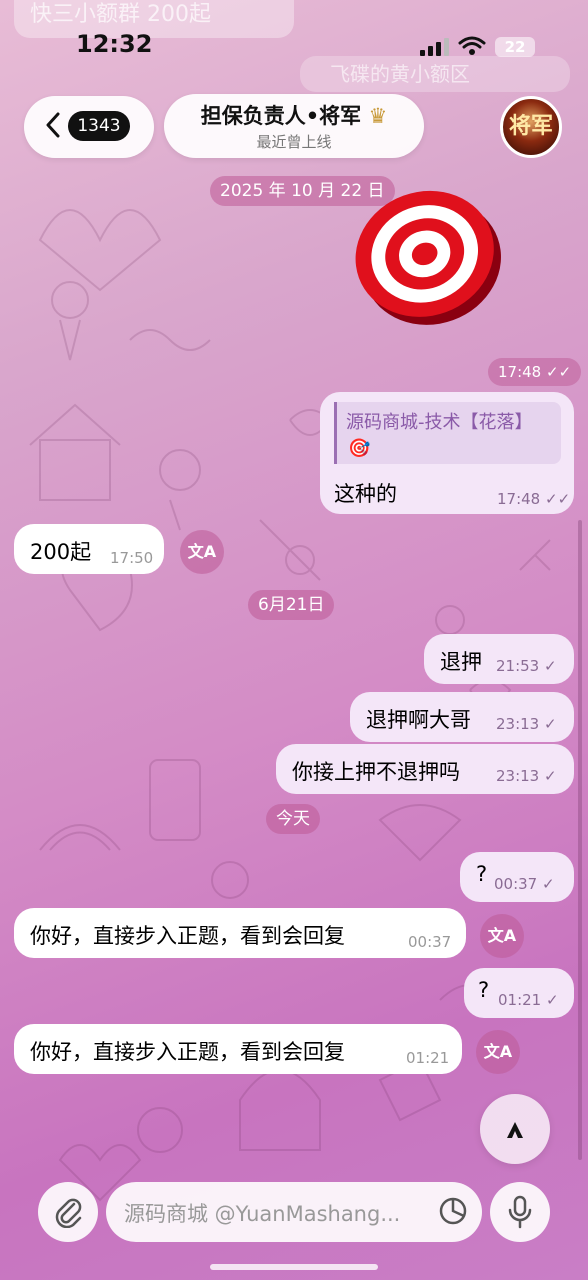 This screenshot has width=588, height=1280. I want to click on message-text: 退押啊大哥, so click(418, 720).